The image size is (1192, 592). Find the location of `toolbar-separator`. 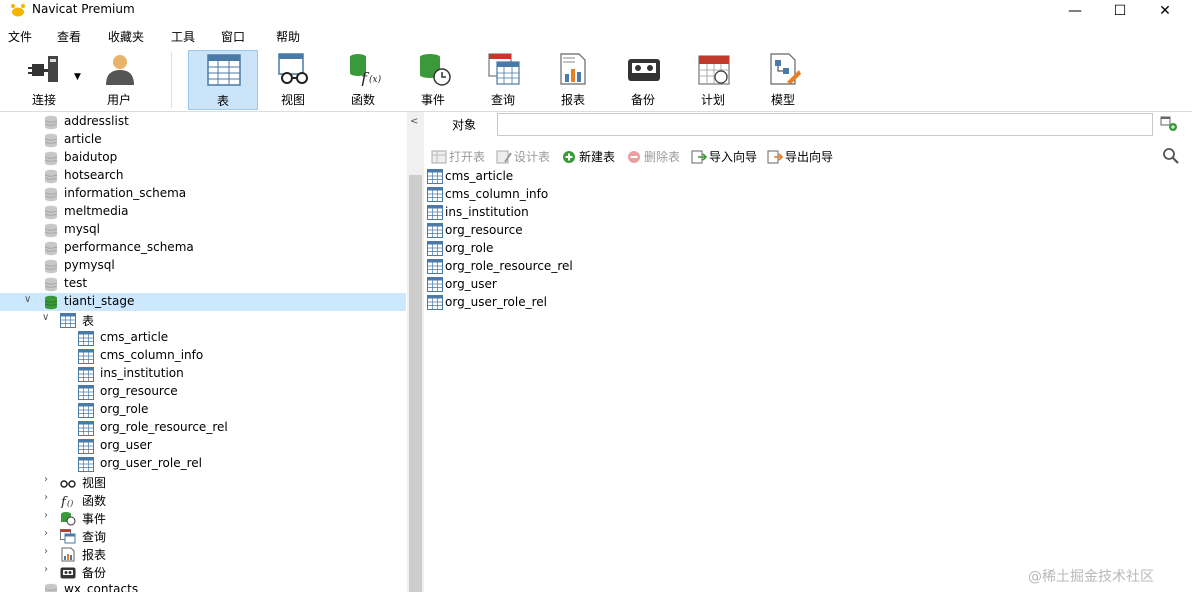

toolbar-separator is located at coordinates (171, 80).